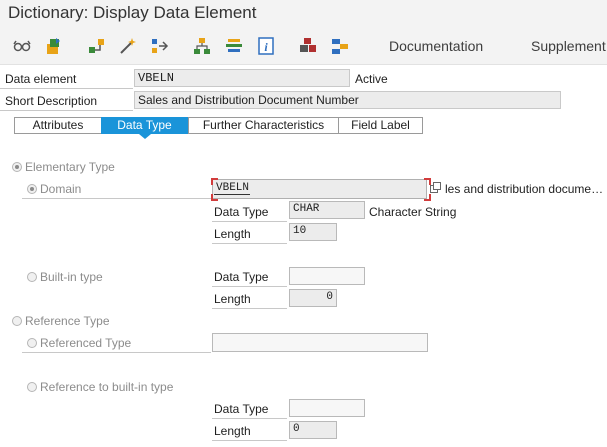 The image size is (607, 447). What do you see at coordinates (116, 352) in the screenshot?
I see `referenced-type-underline` at bounding box center [116, 352].